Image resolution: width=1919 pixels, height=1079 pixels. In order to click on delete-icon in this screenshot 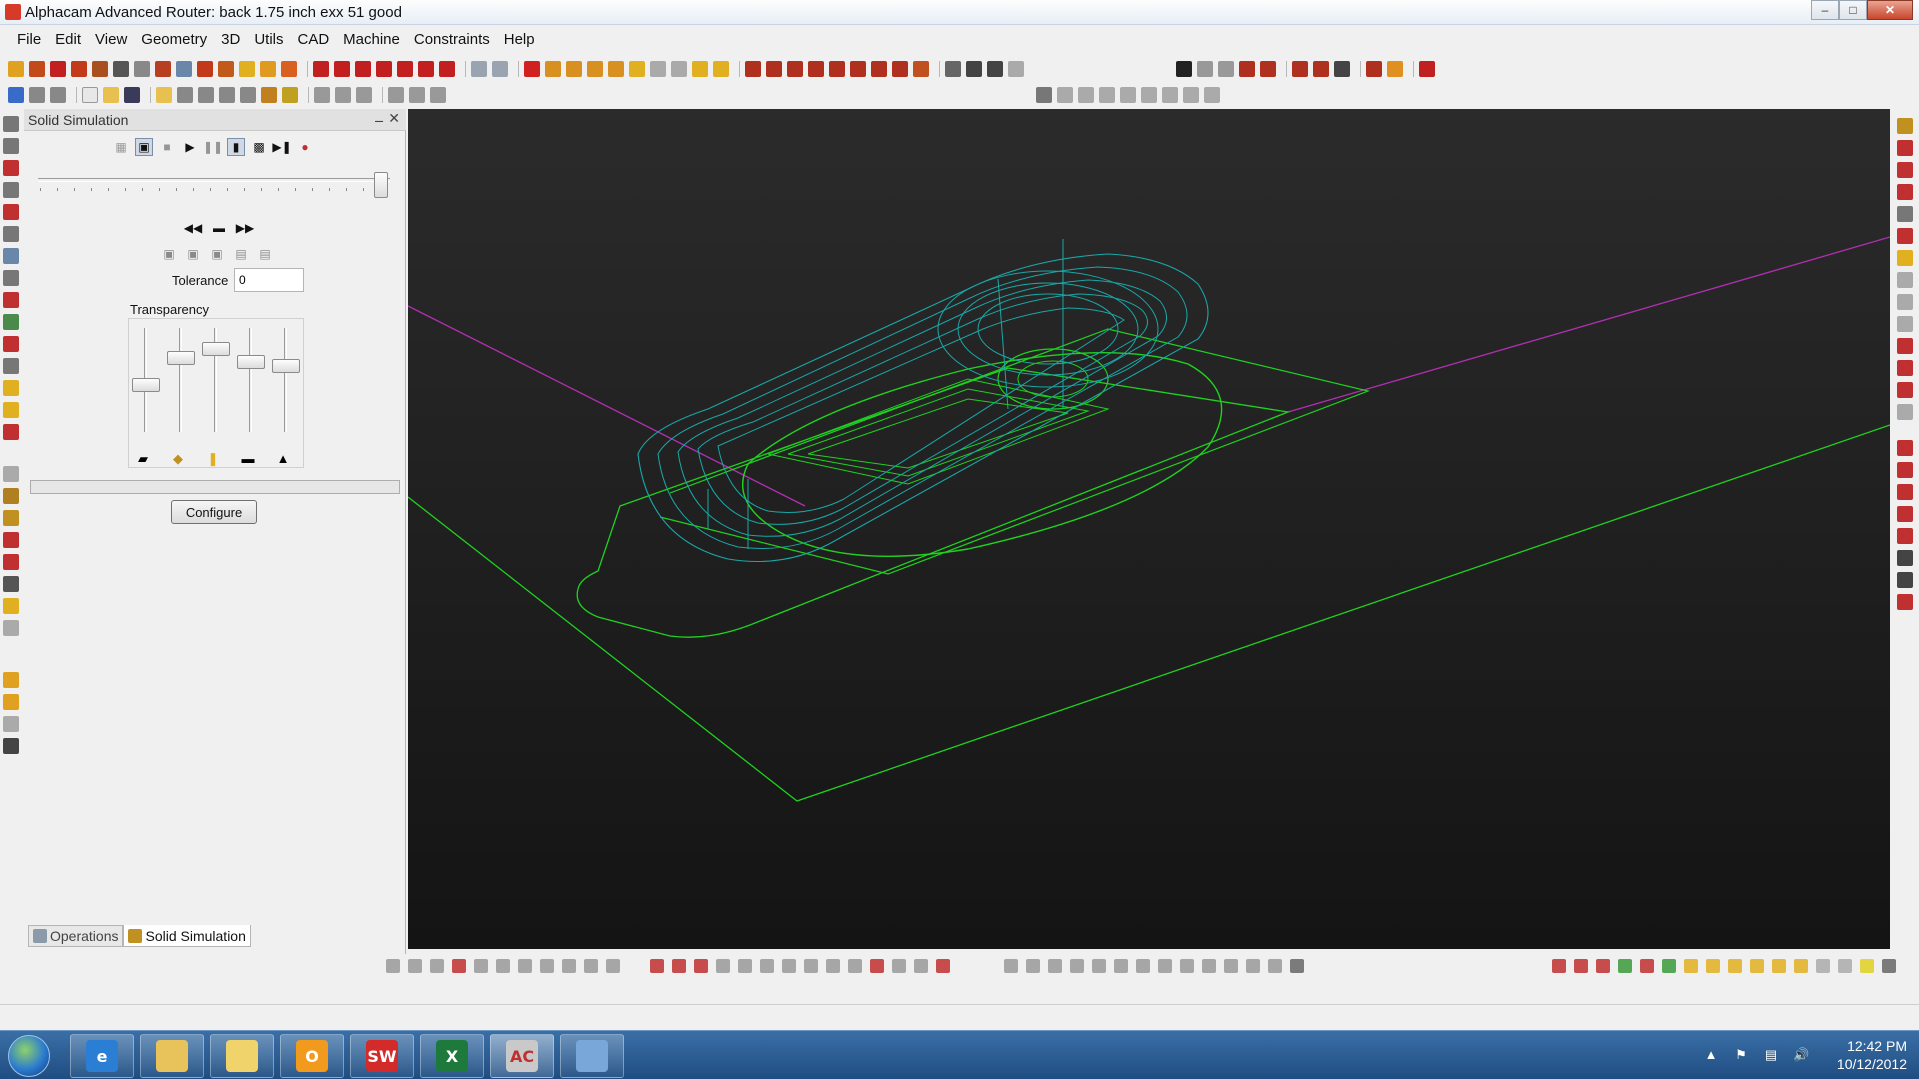, I will do `click(532, 69)`.